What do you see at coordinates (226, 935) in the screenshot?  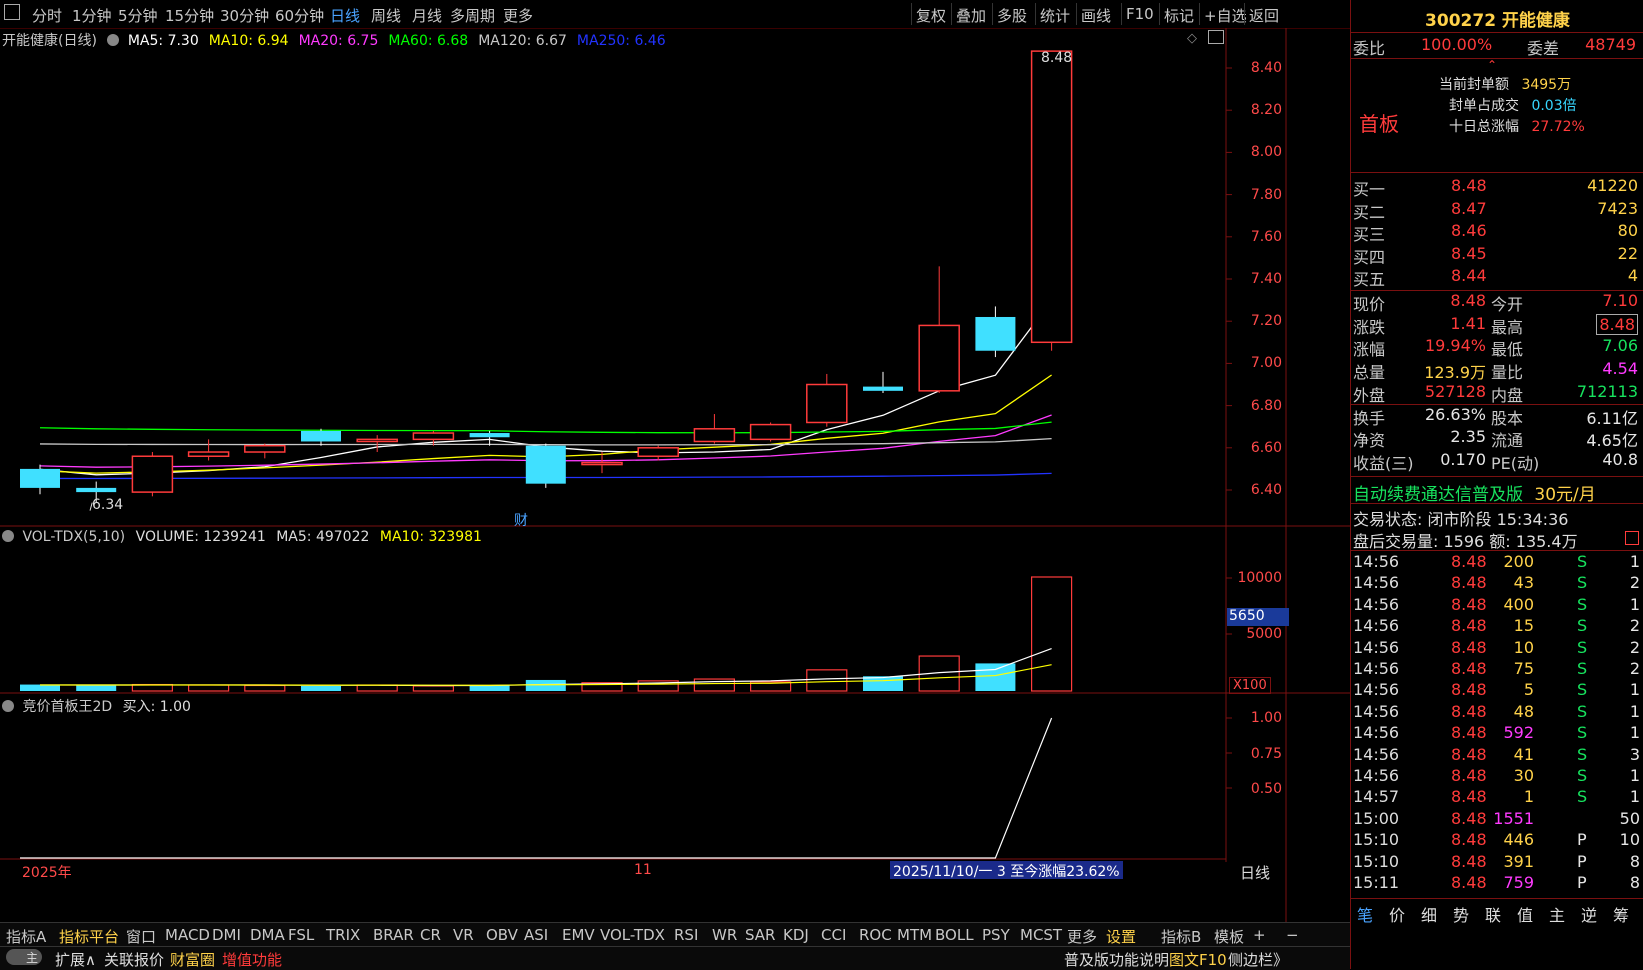 I see `indicator-tab: DMI` at bounding box center [226, 935].